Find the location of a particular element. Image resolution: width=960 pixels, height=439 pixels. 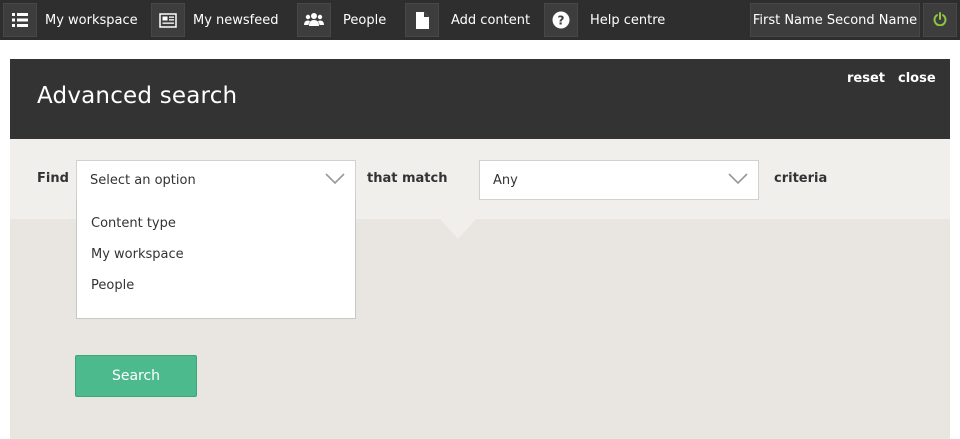

nav-label: My workspace is located at coordinates (91, 20).